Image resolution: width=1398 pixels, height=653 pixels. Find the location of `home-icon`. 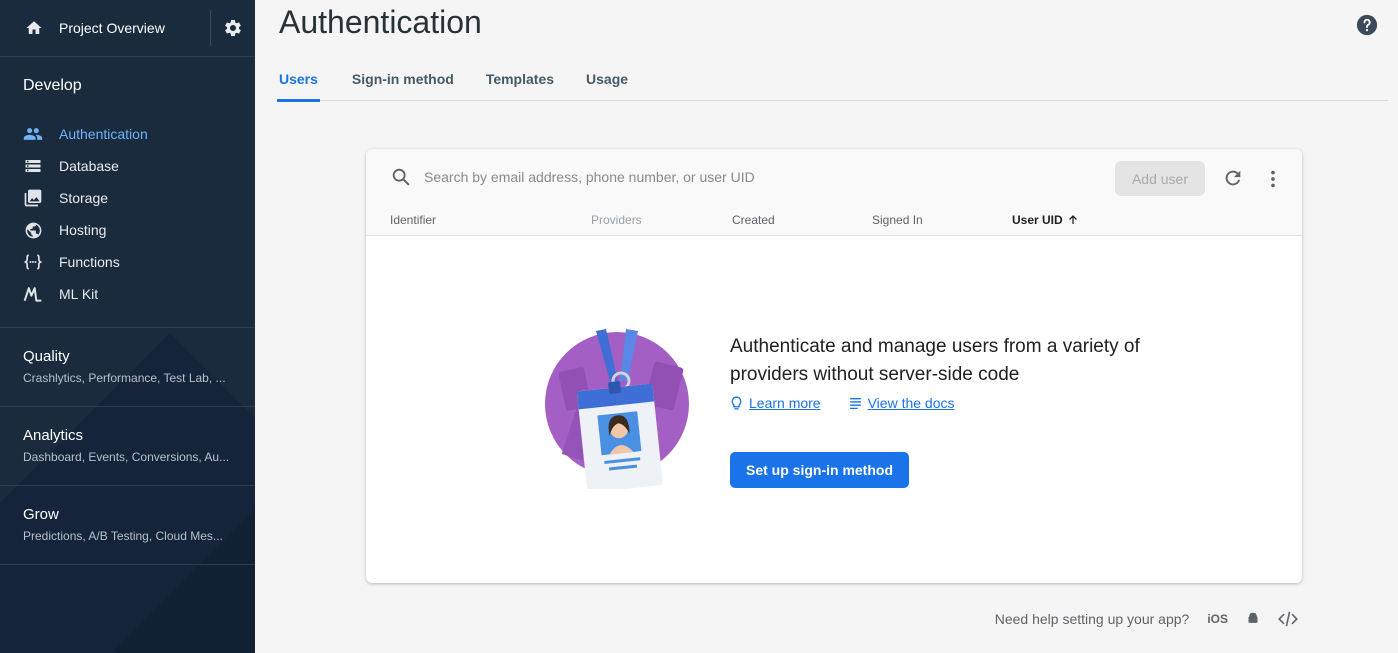

home-icon is located at coordinates (34, 28).